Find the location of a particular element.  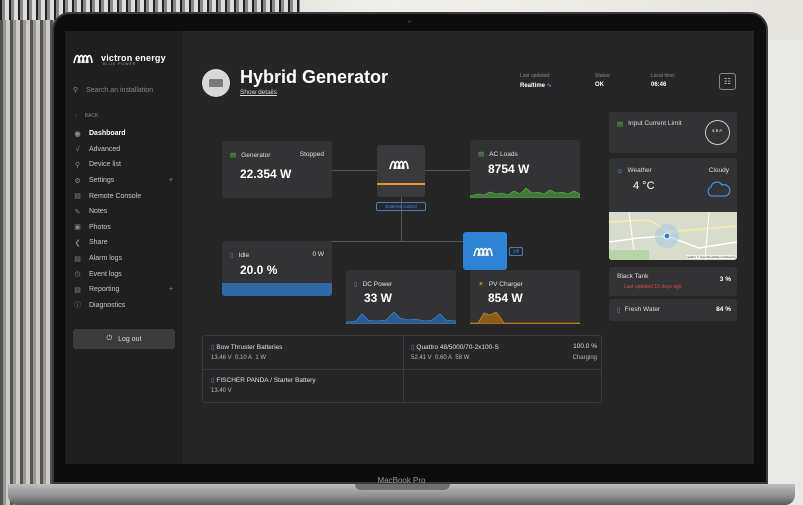

logout-label: Log out is located at coordinates (130, 339).